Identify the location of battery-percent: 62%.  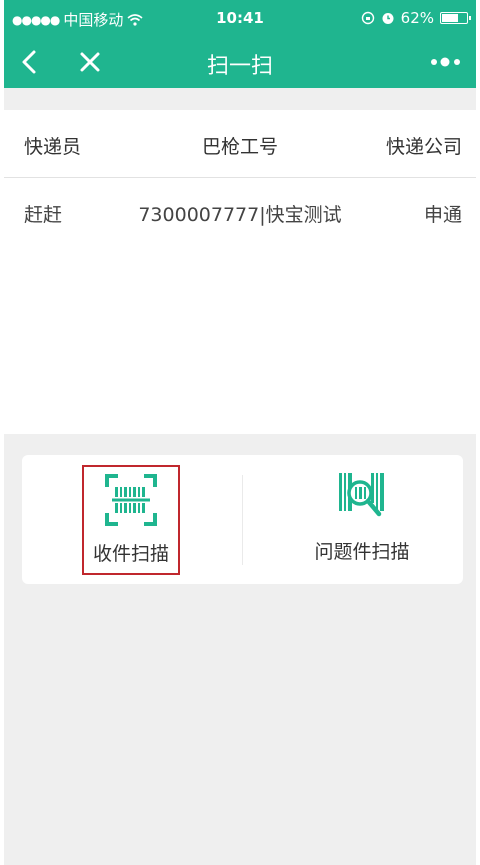
(417, 18).